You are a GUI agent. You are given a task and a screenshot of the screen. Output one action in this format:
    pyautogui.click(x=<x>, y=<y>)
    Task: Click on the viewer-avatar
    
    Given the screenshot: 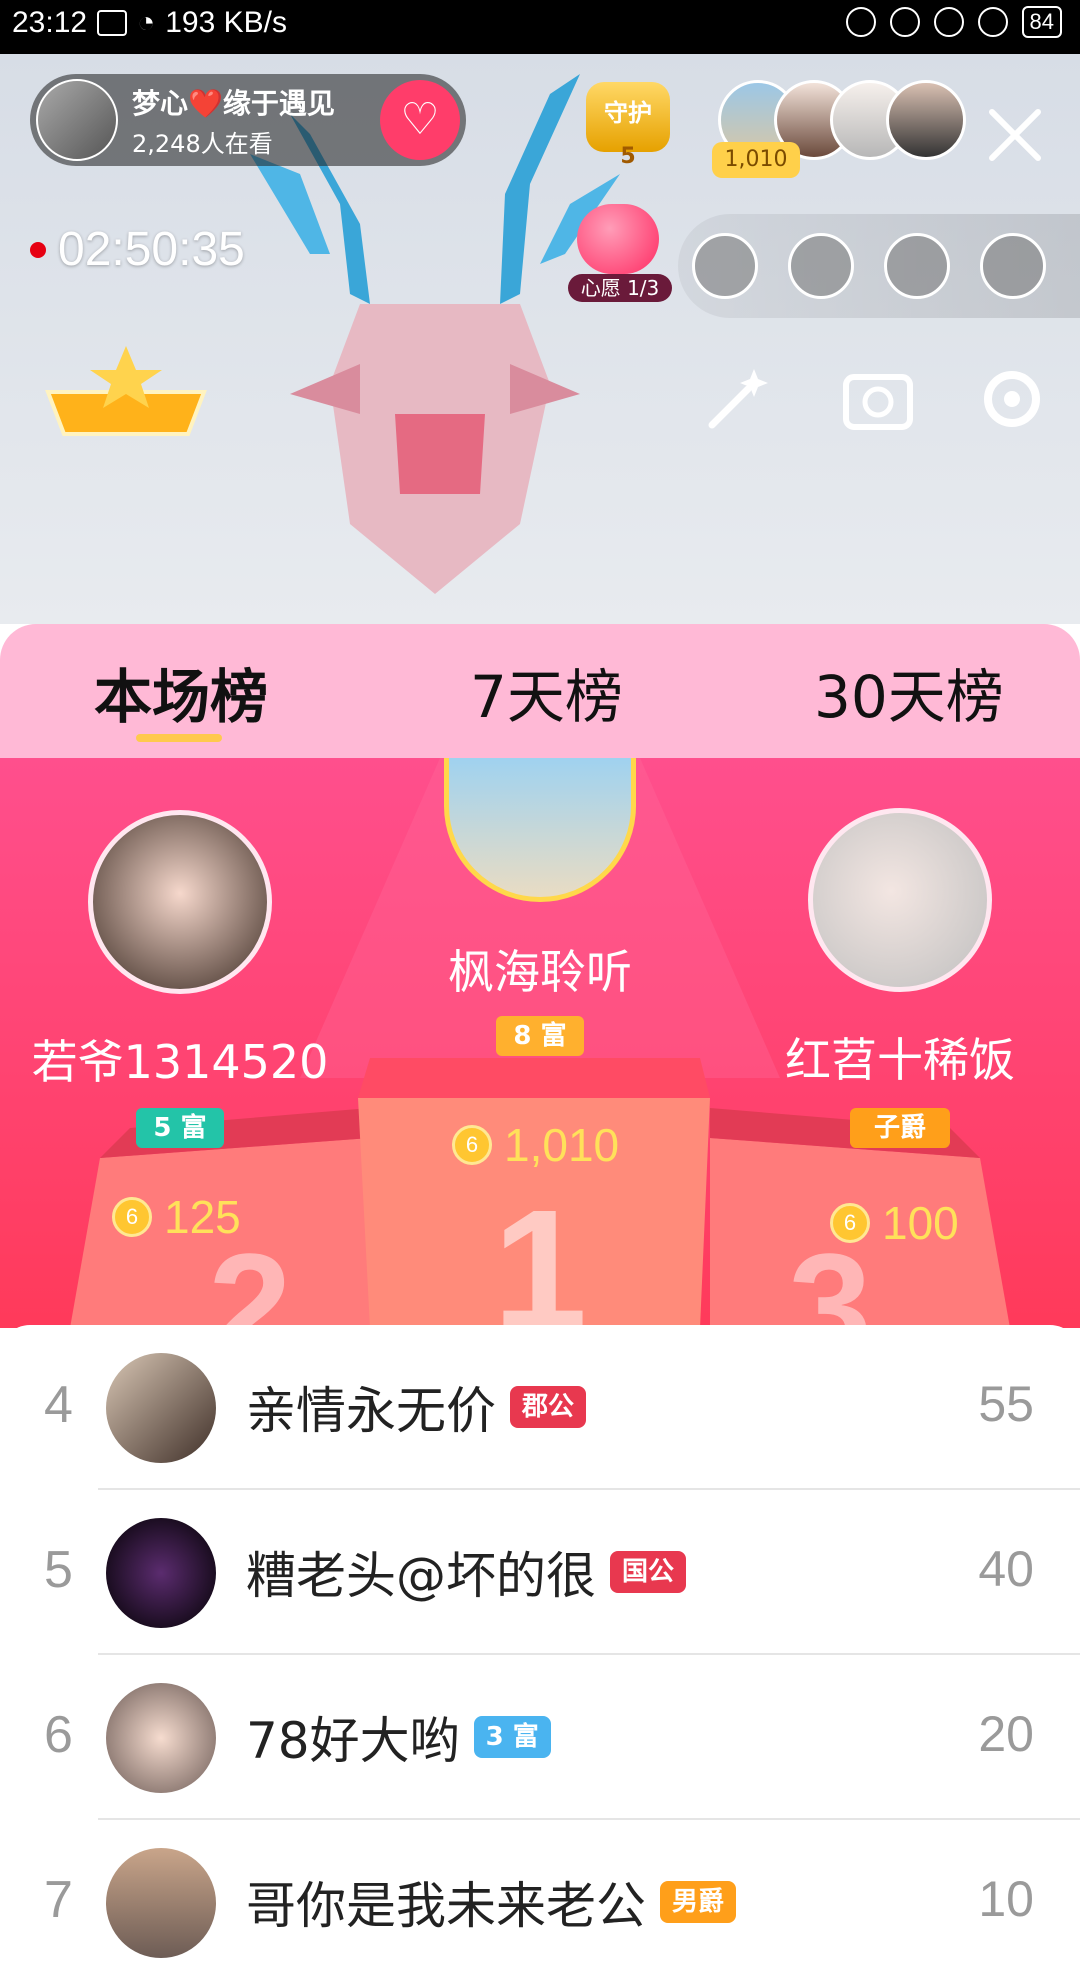 What is the action you would take?
    pyautogui.click(x=926, y=120)
    